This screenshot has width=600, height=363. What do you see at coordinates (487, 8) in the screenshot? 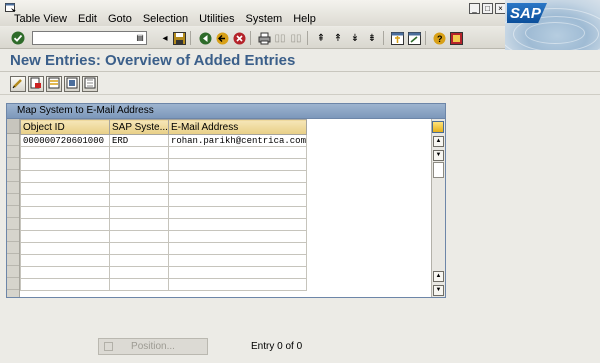
I see `maximize-button: □` at bounding box center [487, 8].